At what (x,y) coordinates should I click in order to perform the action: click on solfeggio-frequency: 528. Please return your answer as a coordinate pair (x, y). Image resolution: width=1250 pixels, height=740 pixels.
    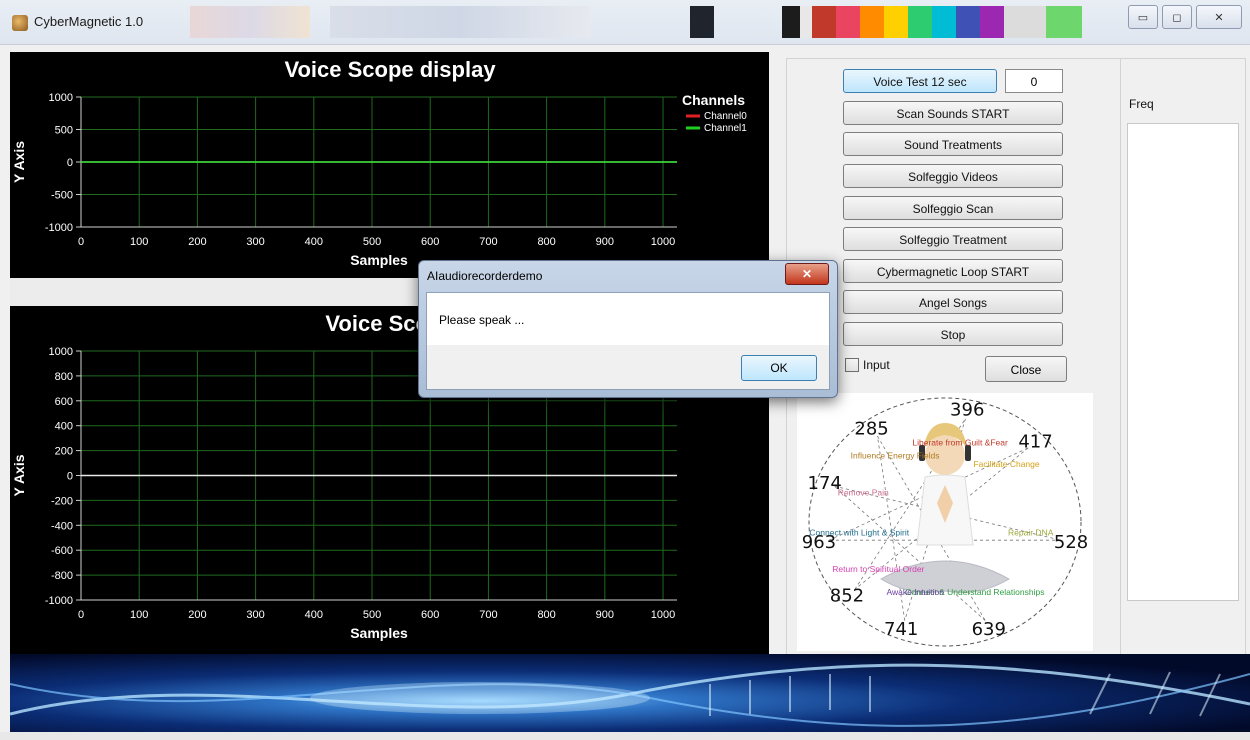
    Looking at the image, I should click on (1071, 542).